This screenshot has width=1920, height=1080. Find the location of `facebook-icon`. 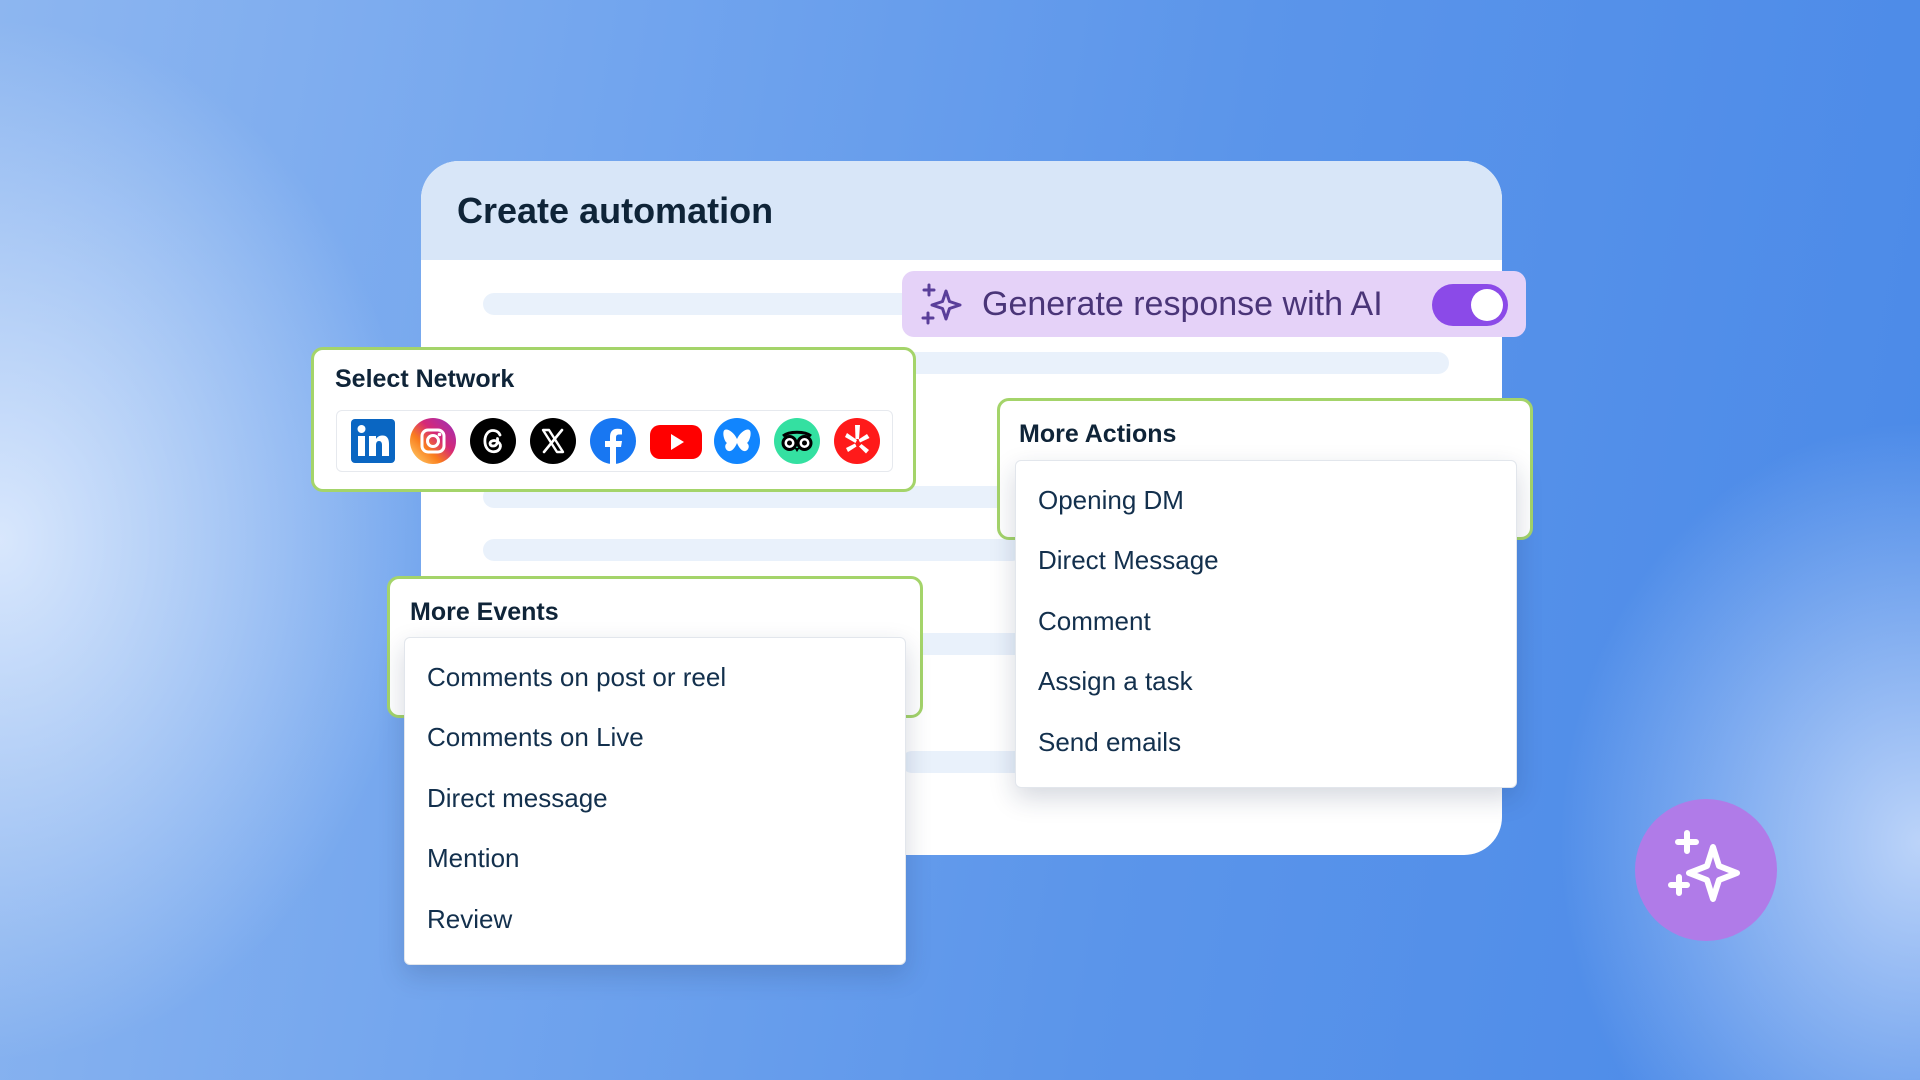

facebook-icon is located at coordinates (613, 441).